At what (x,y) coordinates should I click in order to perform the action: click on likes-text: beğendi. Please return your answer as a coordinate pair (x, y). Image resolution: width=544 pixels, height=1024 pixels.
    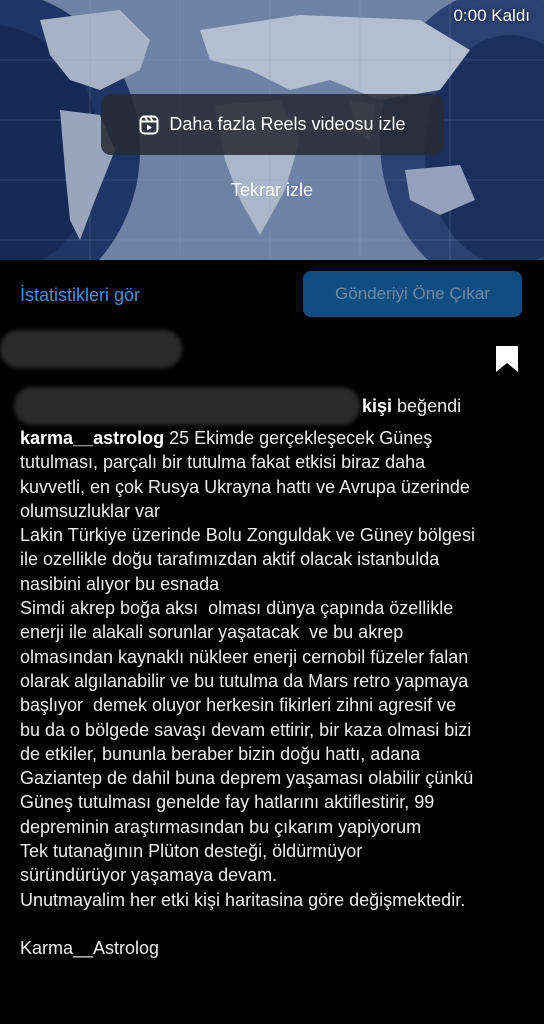
    Looking at the image, I should click on (427, 406).